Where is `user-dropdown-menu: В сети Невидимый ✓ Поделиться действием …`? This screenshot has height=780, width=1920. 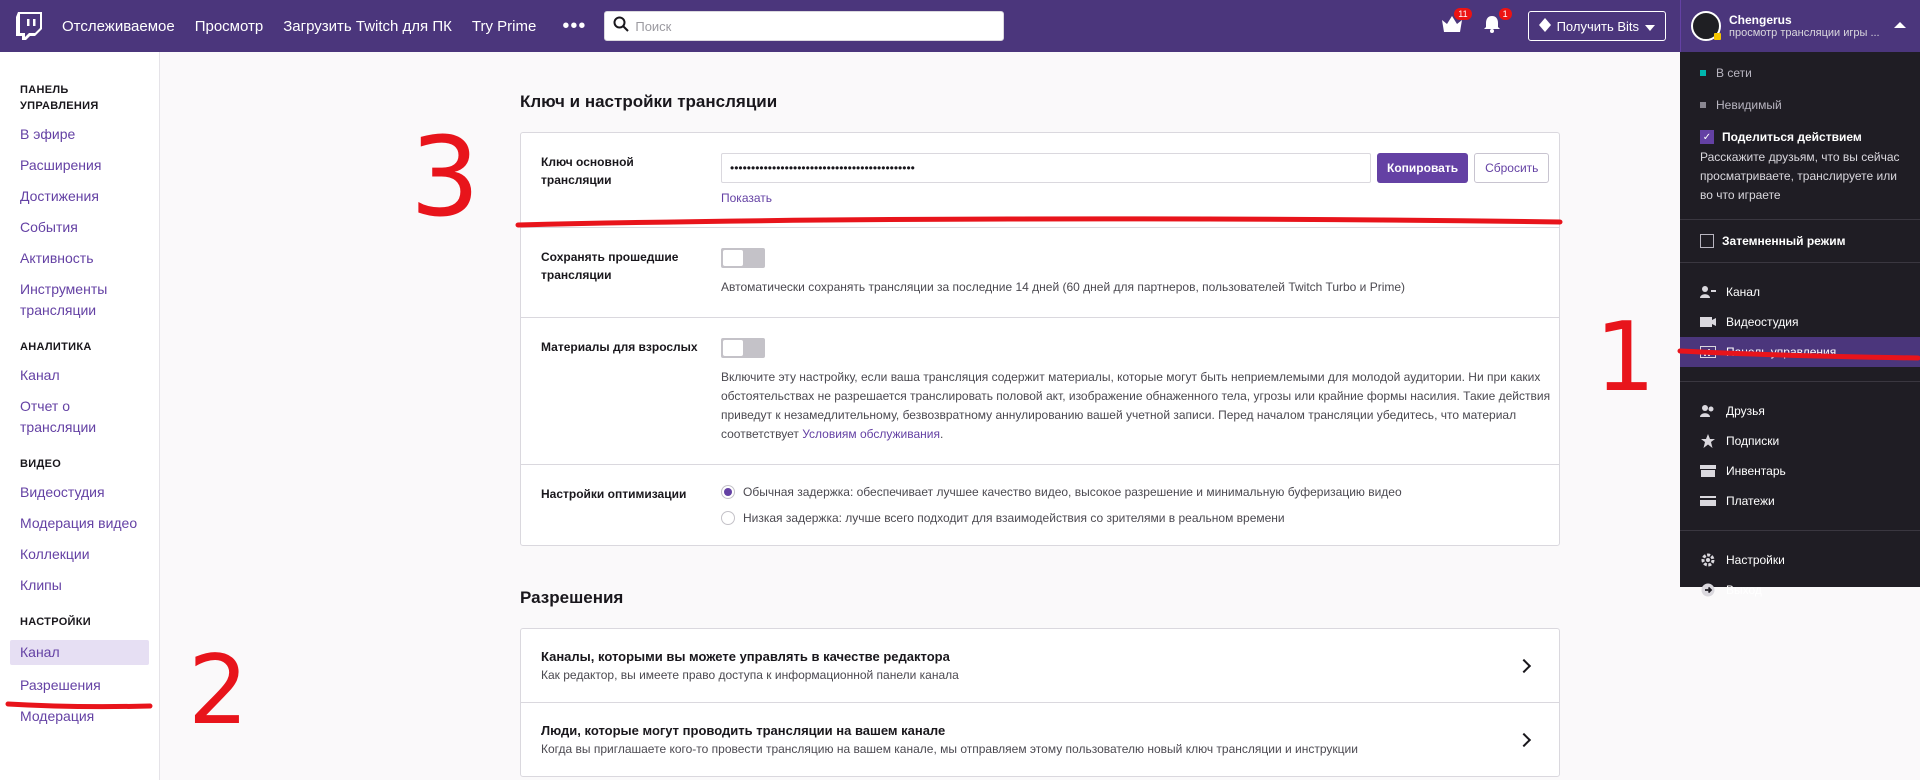 user-dropdown-menu: В сети Невидимый ✓ Поделиться действием … is located at coordinates (1800, 324).